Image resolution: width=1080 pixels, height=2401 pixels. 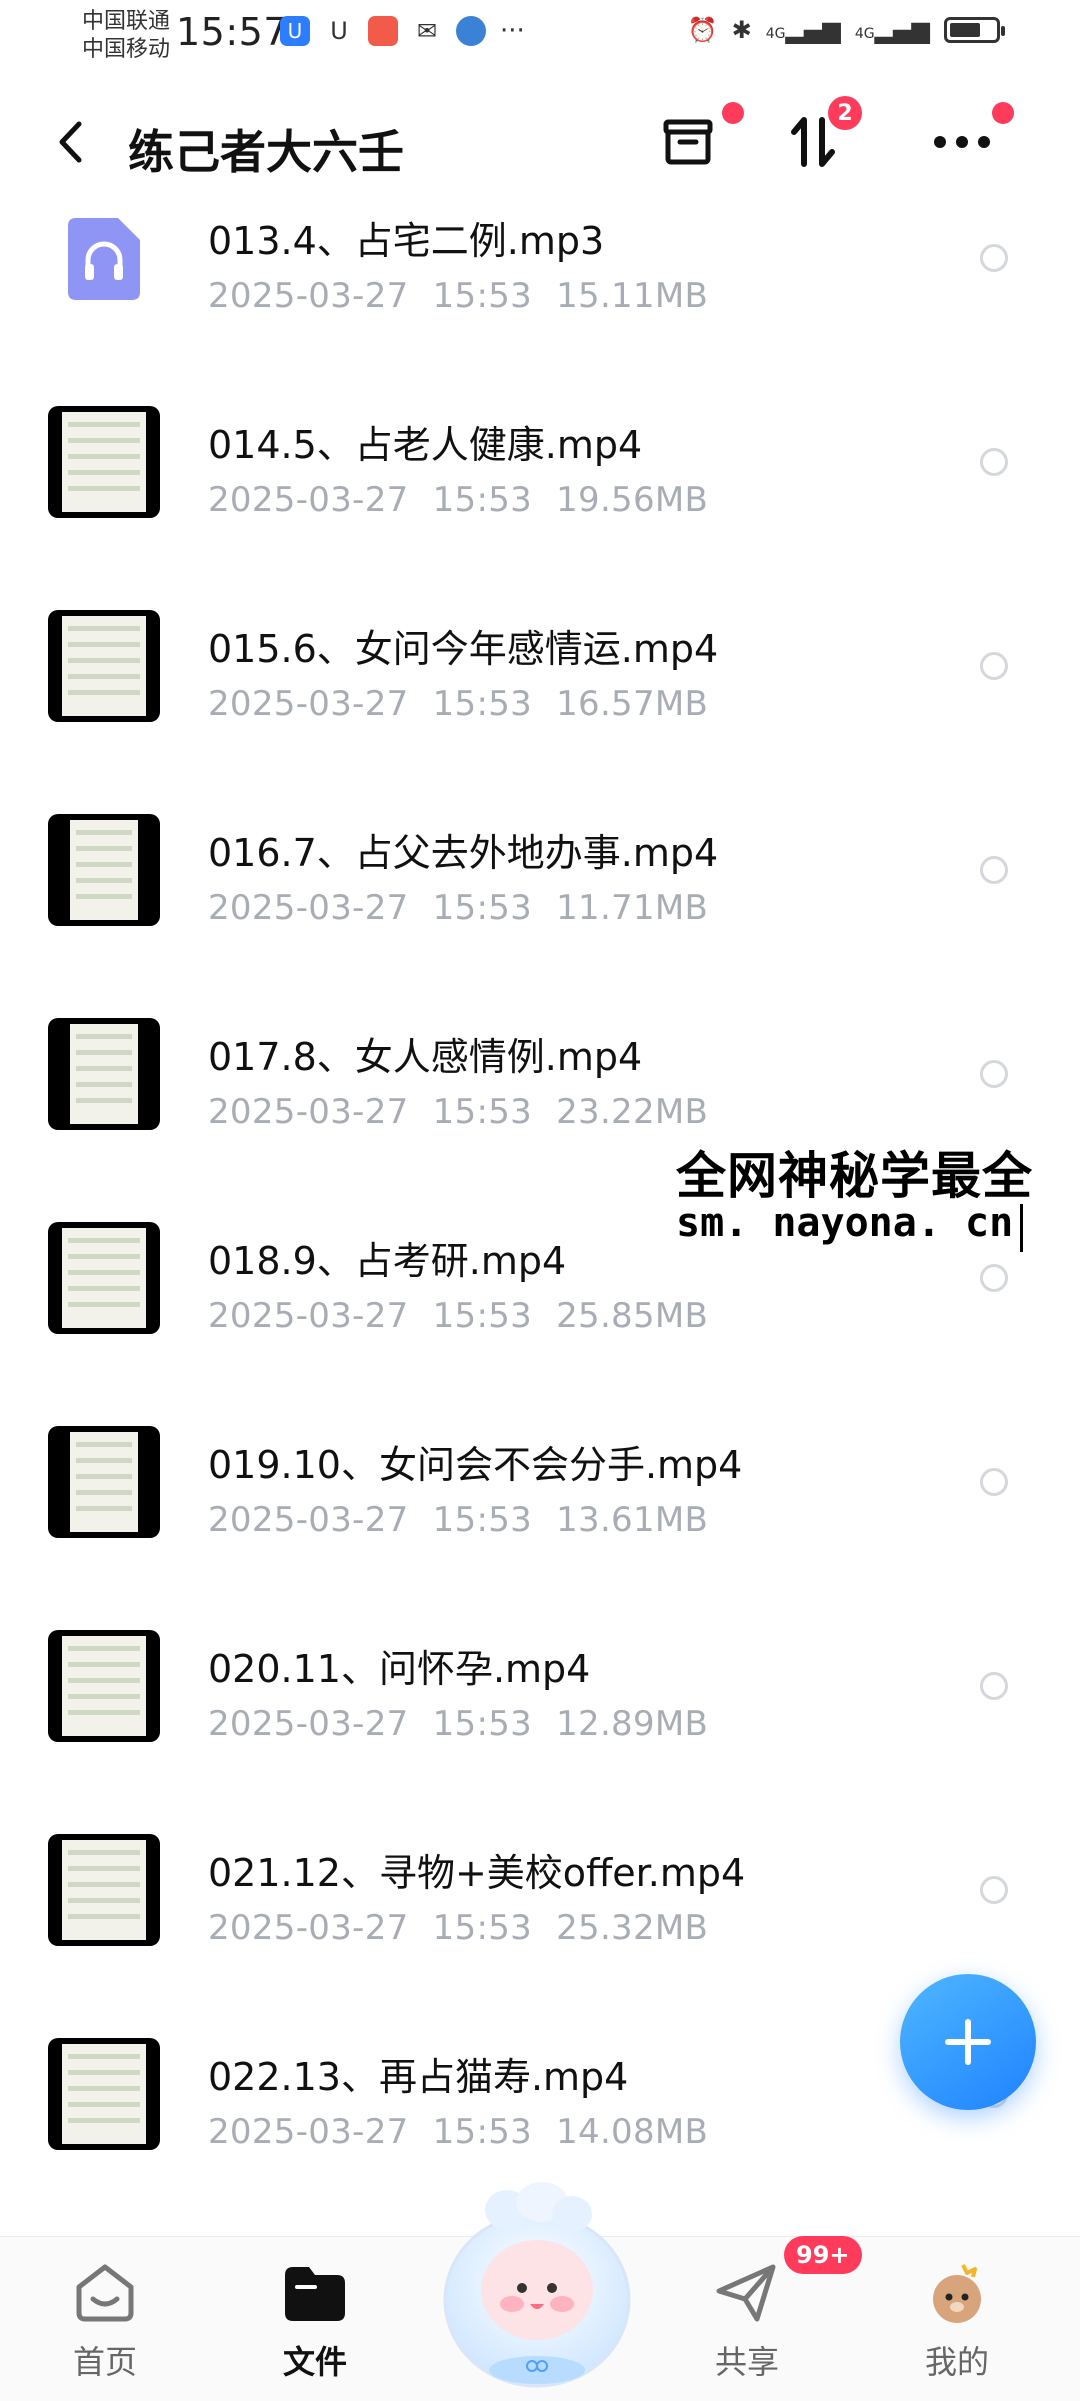 What do you see at coordinates (974, 30) in the screenshot?
I see `battery-icon` at bounding box center [974, 30].